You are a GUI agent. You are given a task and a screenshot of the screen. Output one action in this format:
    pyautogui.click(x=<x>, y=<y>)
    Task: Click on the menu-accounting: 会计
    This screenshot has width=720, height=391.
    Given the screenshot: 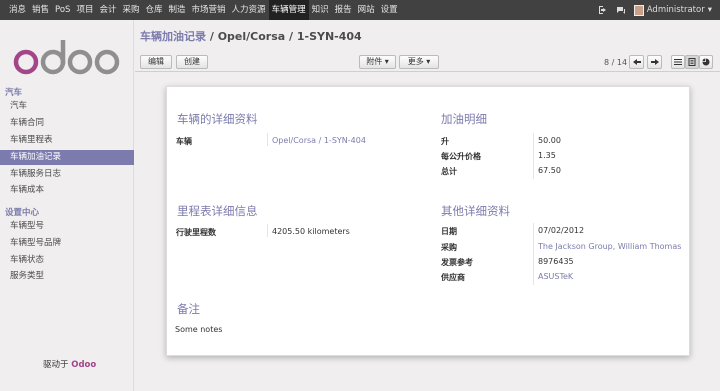 What is the action you would take?
    pyautogui.click(x=107, y=10)
    